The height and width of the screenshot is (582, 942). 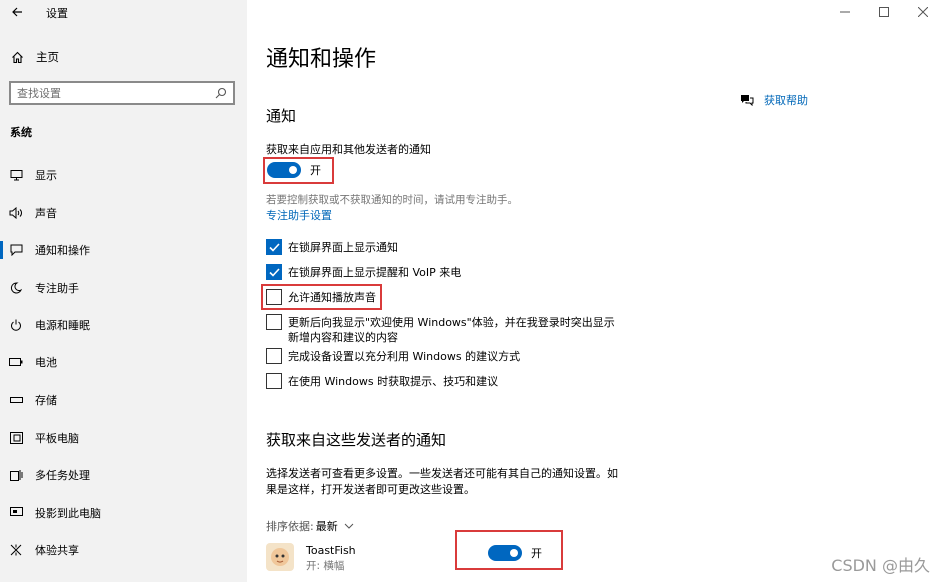 What do you see at coordinates (21, 132) in the screenshot?
I see `sidebar-section-title: 系统` at bounding box center [21, 132].